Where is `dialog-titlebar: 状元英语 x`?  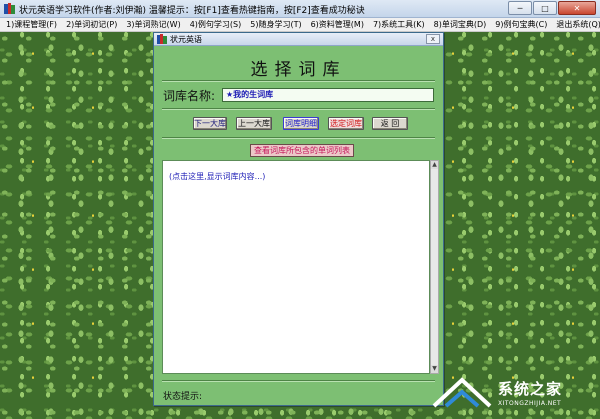
dialog-titlebar: 状元英语 x is located at coordinates (298, 39).